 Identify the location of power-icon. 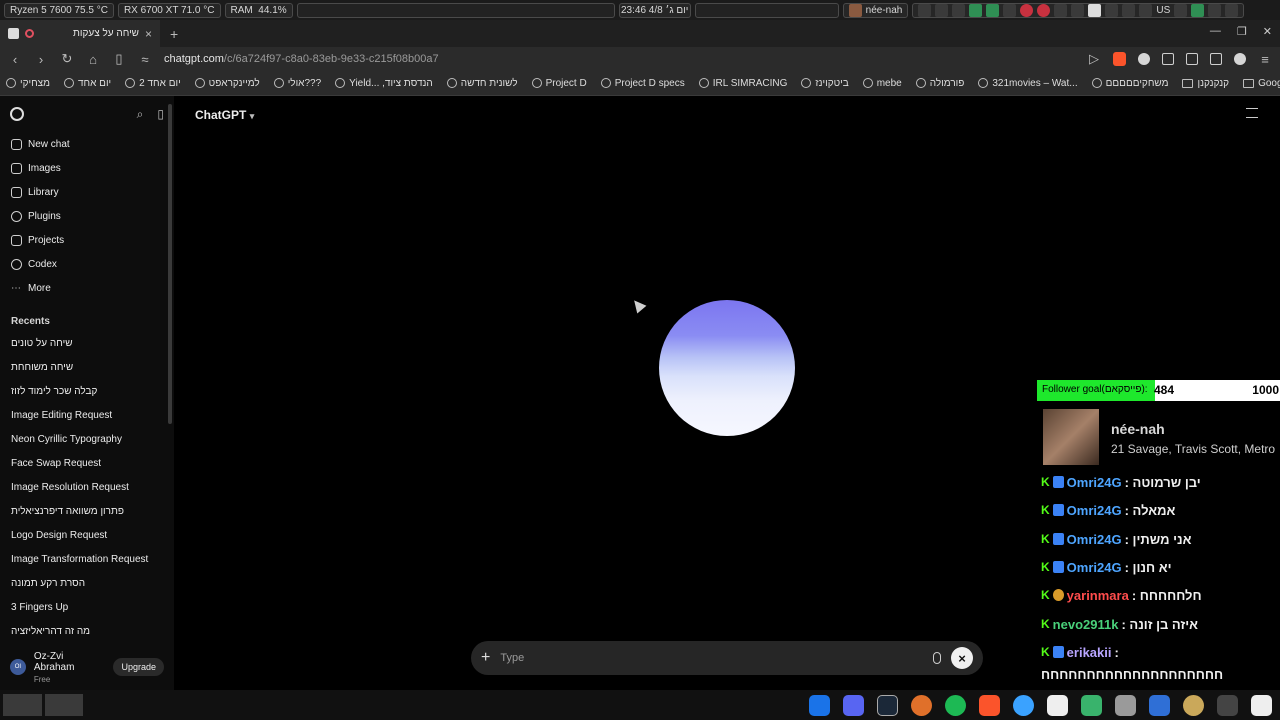
(1232, 10).